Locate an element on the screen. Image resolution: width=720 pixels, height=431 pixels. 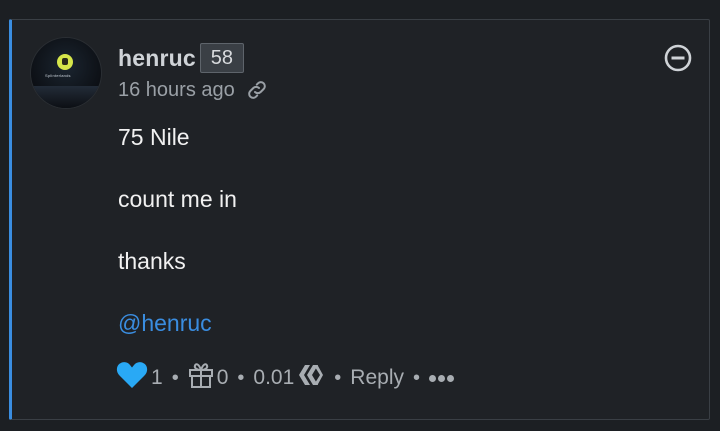
mention-link: @henruc is located at coordinates (165, 323).